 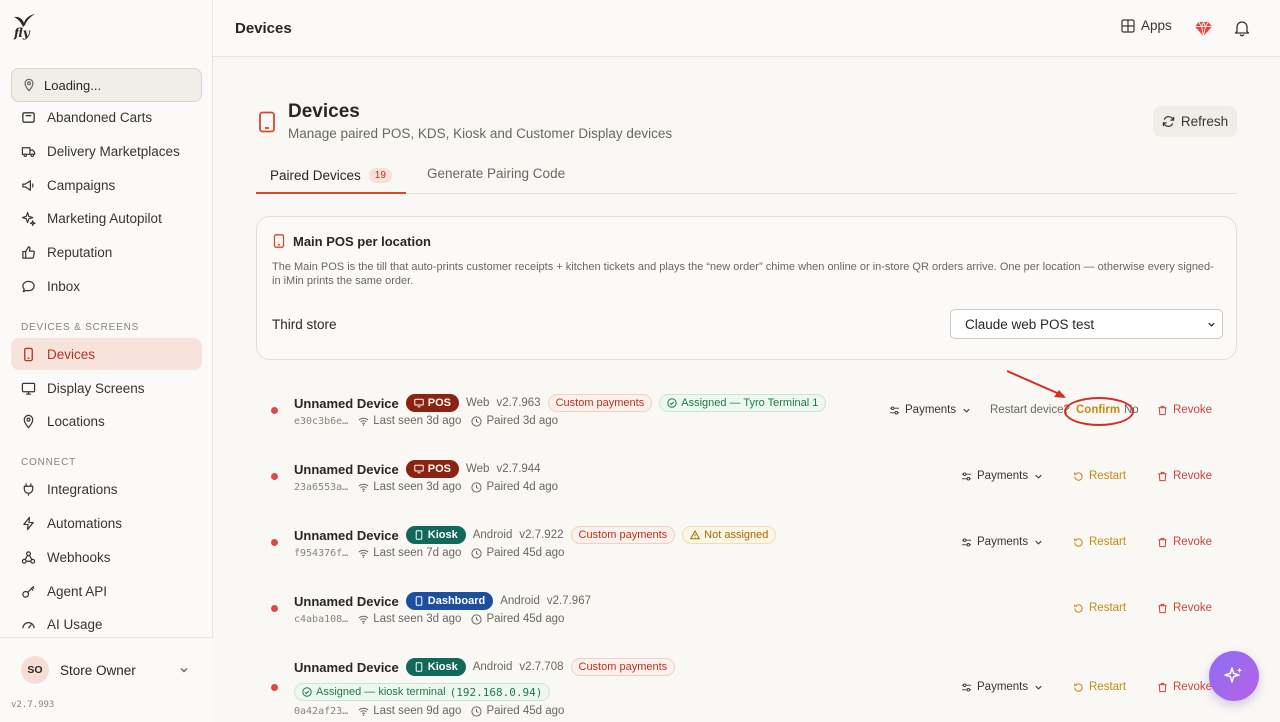 I want to click on map-pin-icon, so click(x=29, y=85).